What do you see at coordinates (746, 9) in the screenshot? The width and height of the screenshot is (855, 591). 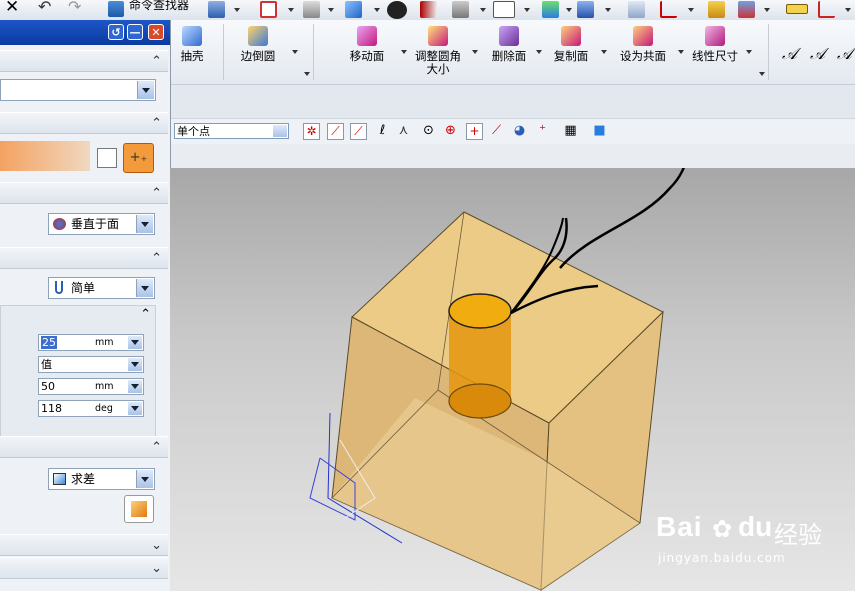 I see `measure-icon` at bounding box center [746, 9].